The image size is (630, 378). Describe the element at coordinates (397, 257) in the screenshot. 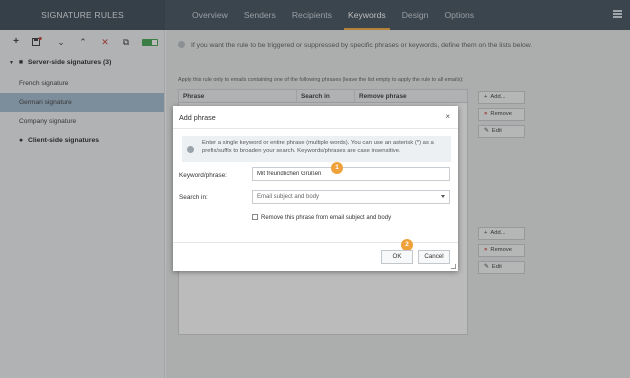

I see `ok-button: OK` at that location.